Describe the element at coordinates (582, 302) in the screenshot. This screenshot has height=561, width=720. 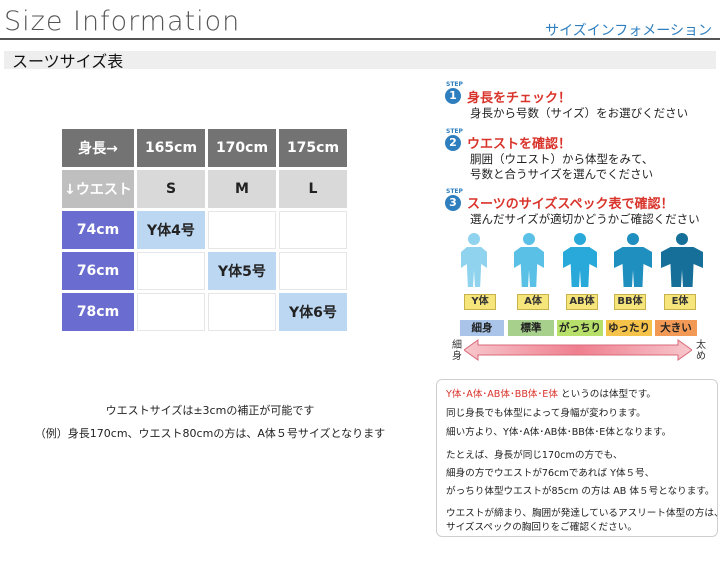
I see `body-type-badge: AB体` at that location.